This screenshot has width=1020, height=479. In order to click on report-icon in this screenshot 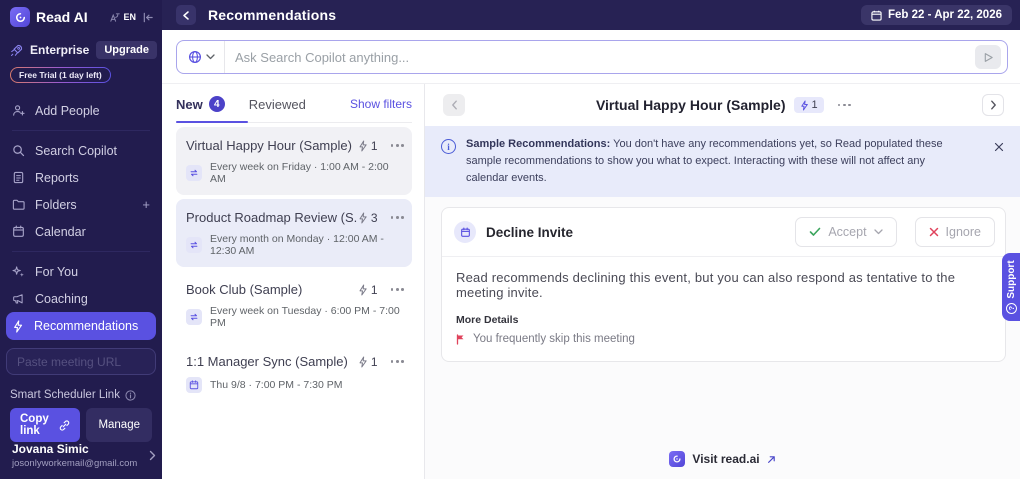, I will do `click(18, 177)`.